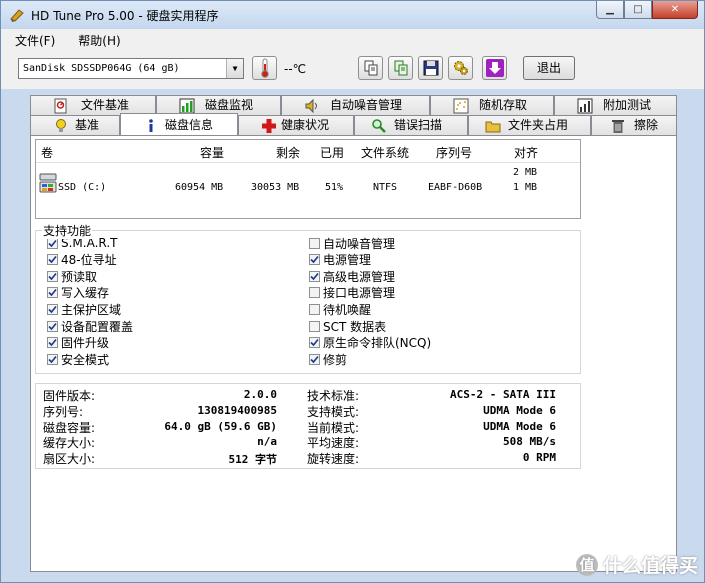 The image size is (705, 583). Describe the element at coordinates (69, 459) in the screenshot. I see `info-label: 扇区大小:` at that location.